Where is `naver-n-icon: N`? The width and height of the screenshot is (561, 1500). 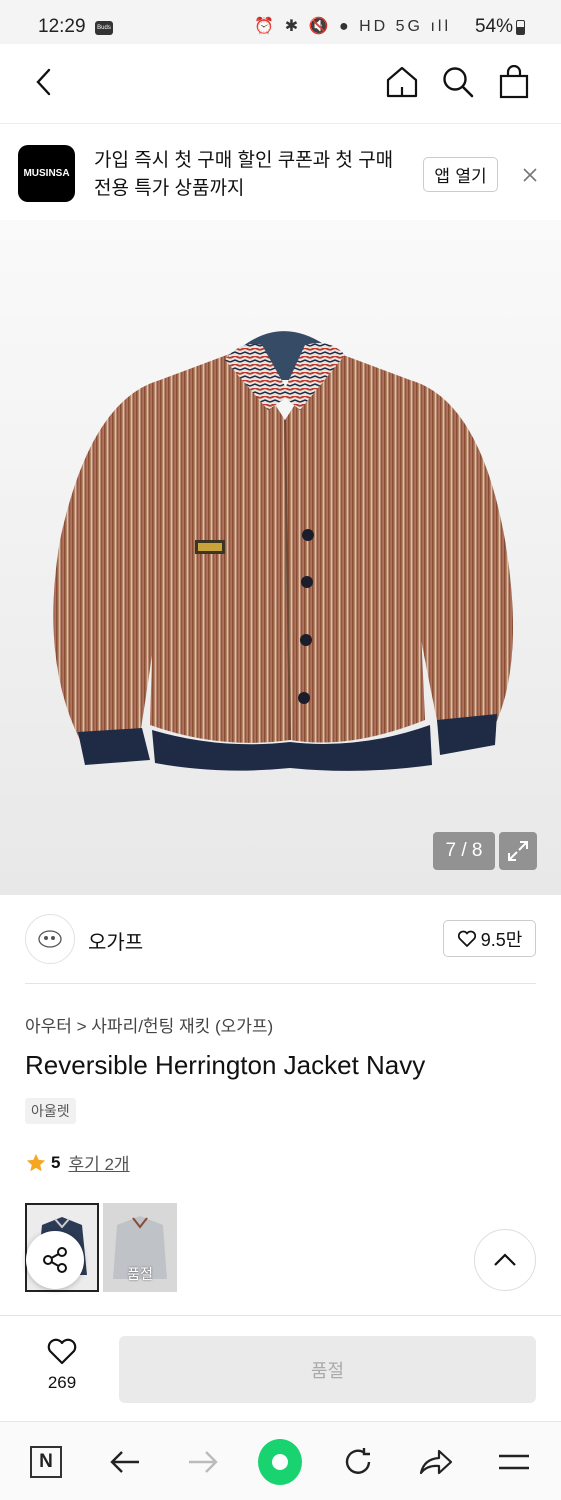 naver-n-icon: N is located at coordinates (46, 1462).